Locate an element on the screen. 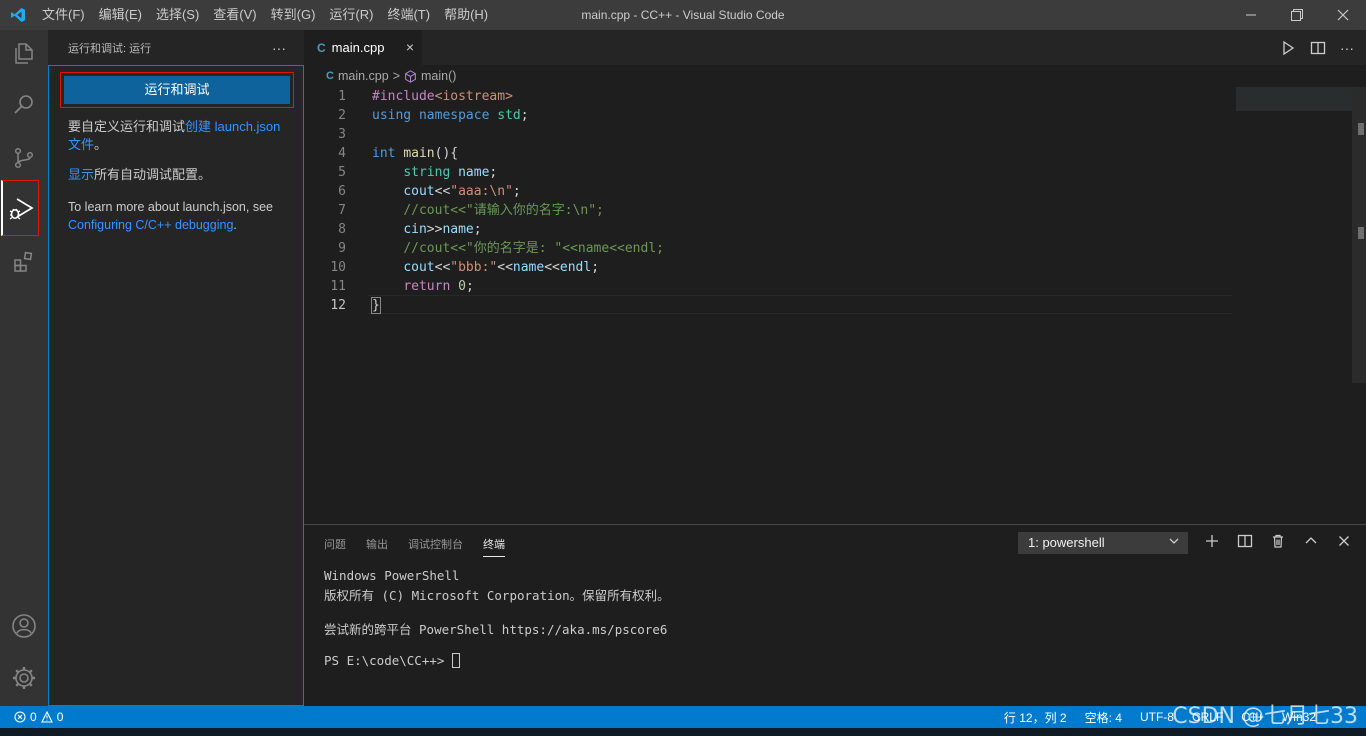 Image resolution: width=1366 pixels, height=736 pixels. code-line: 3 is located at coordinates (804, 134).